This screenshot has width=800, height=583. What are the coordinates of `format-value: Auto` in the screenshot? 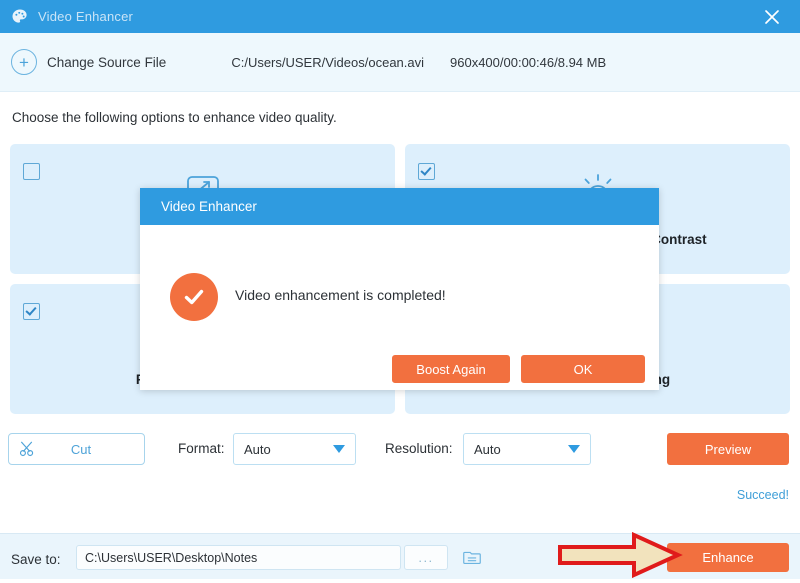 It's located at (257, 449).